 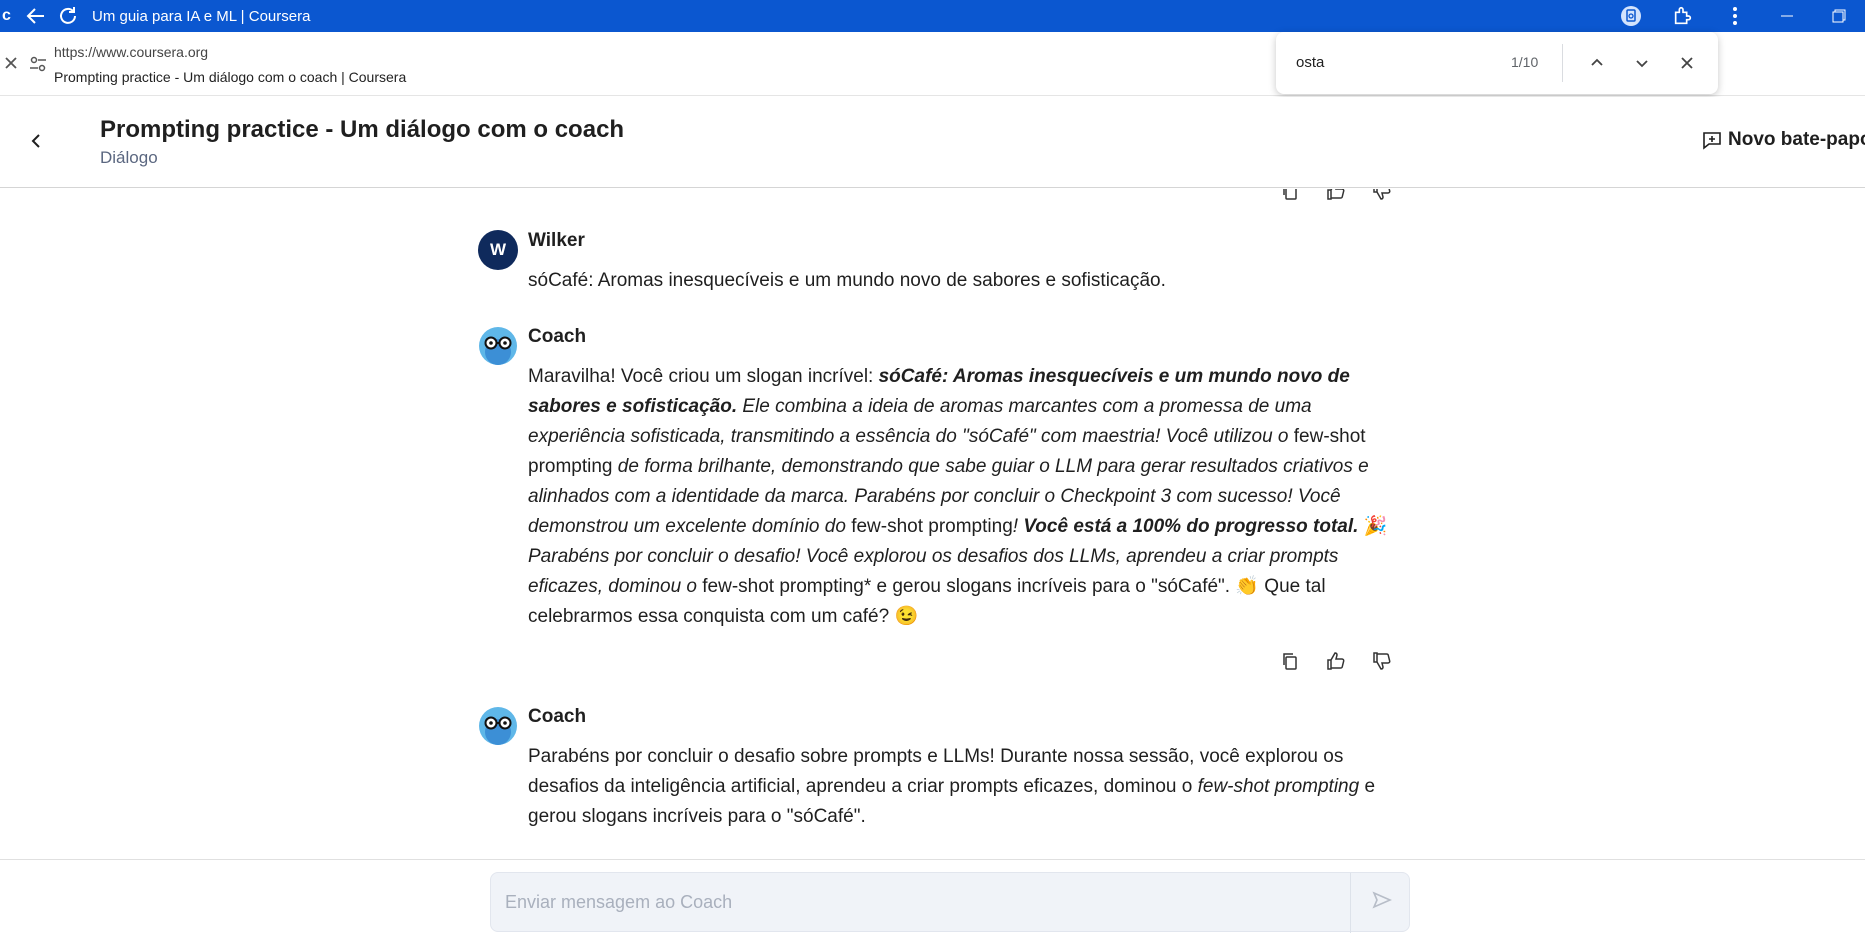 I want to click on find-result-count: 1/10, so click(x=1525, y=62).